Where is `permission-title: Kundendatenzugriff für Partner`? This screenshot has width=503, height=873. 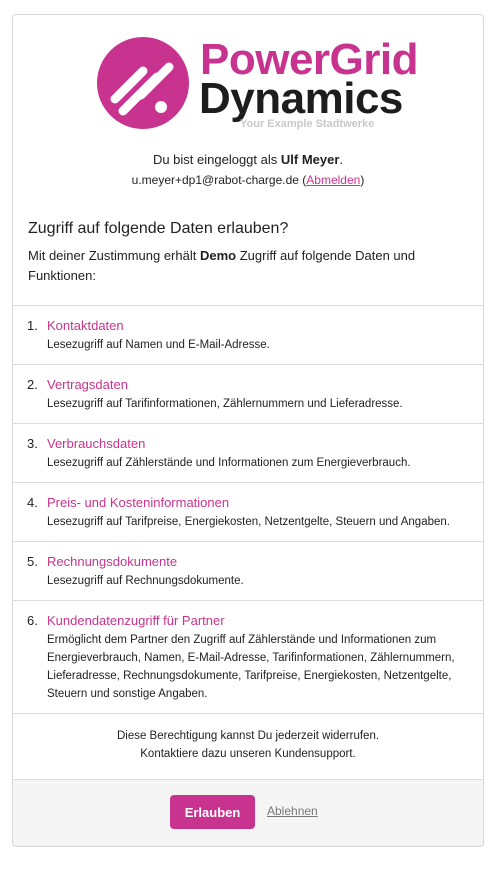
permission-title: Kundendatenzugriff für Partner is located at coordinates (259, 621).